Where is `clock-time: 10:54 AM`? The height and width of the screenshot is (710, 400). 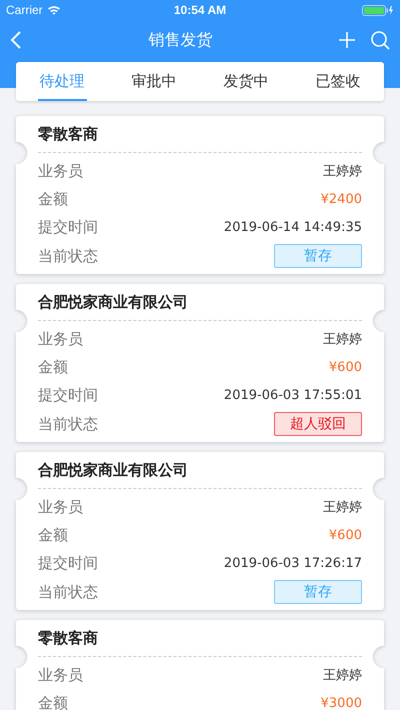
clock-time: 10:54 AM is located at coordinates (200, 10).